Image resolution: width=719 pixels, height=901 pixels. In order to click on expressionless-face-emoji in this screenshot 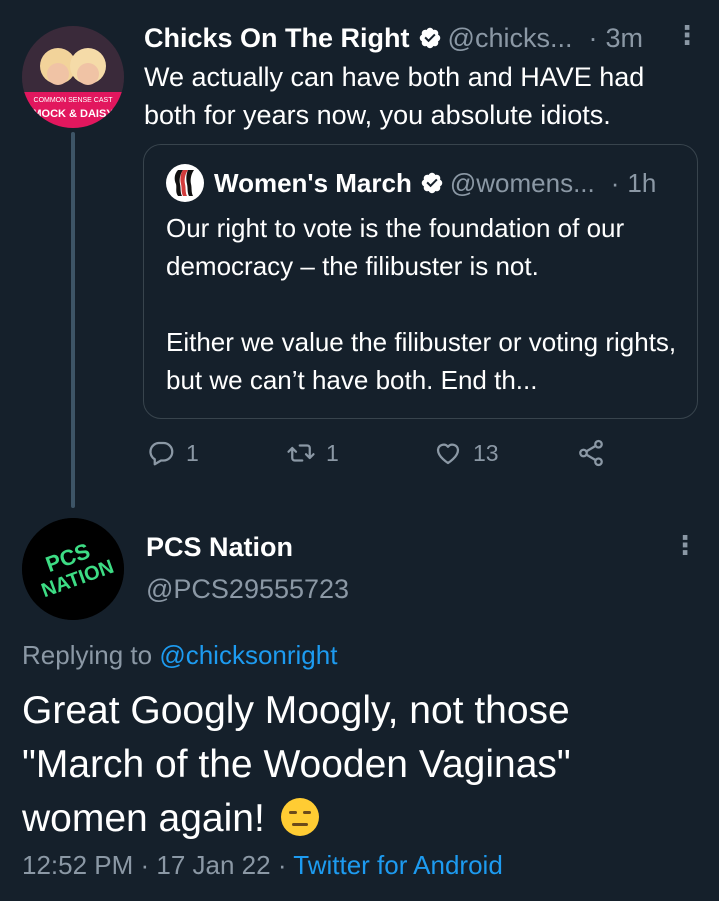, I will do `click(300, 817)`.